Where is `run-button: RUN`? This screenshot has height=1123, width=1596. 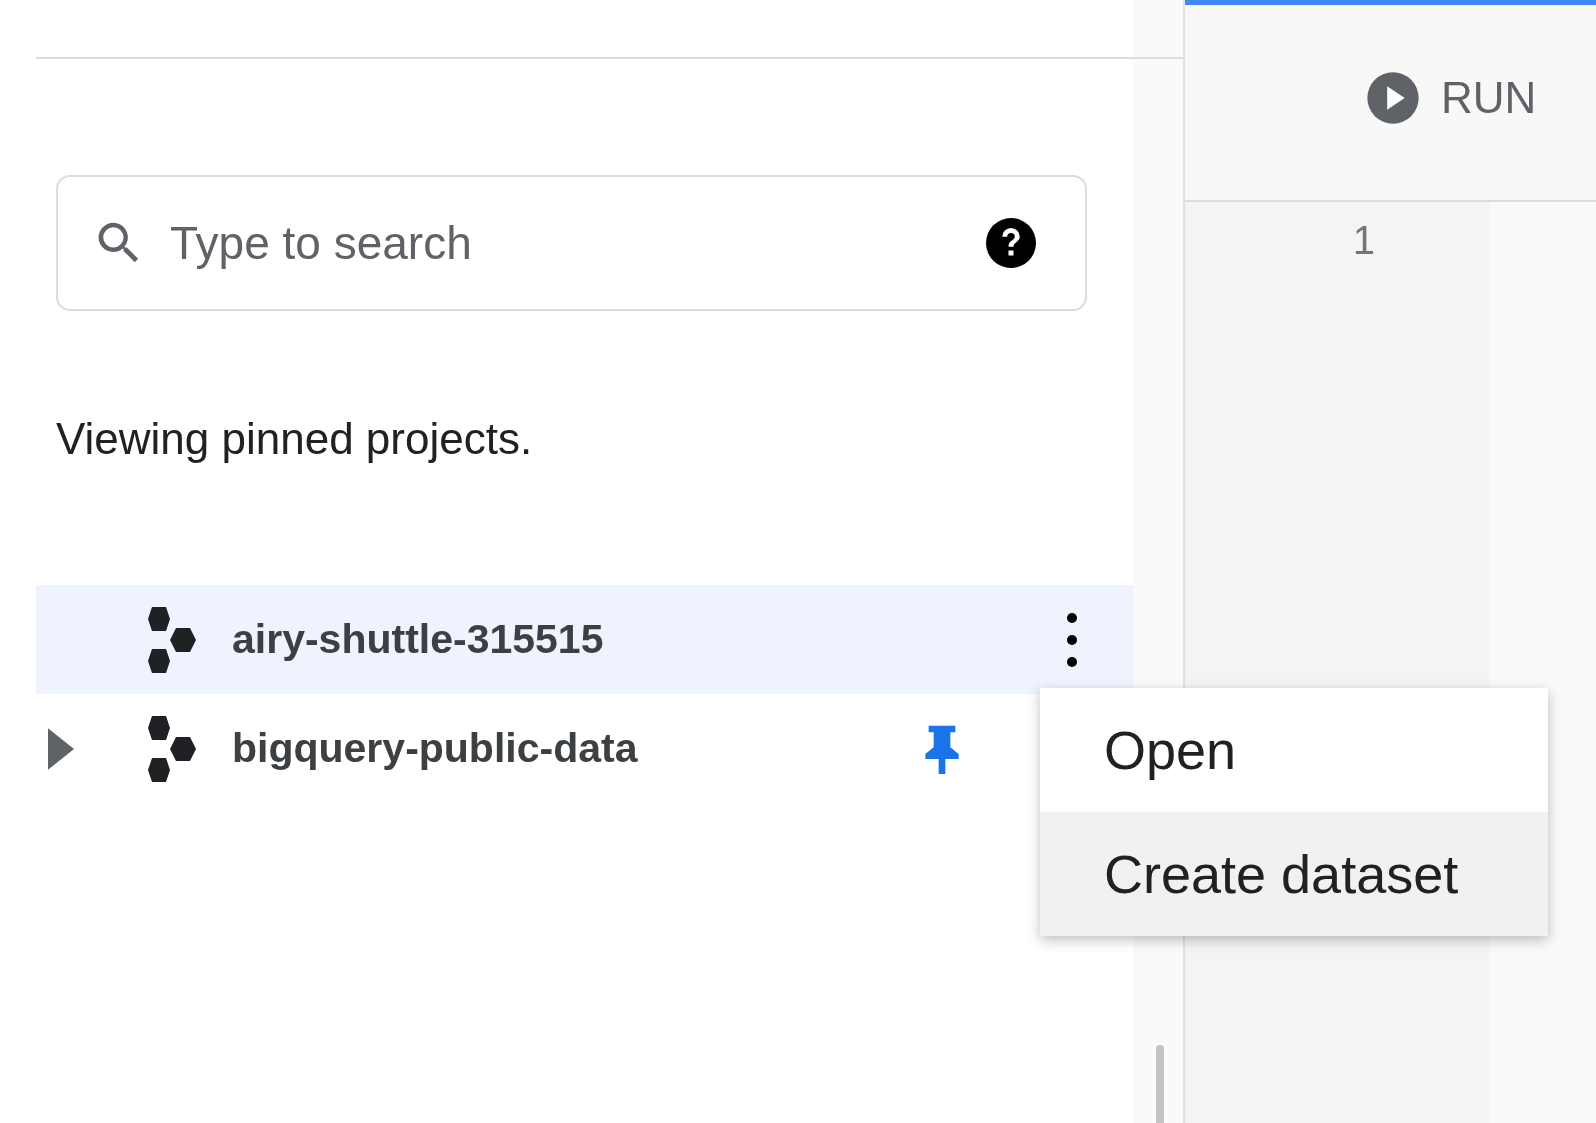 run-button: RUN is located at coordinates (1451, 97).